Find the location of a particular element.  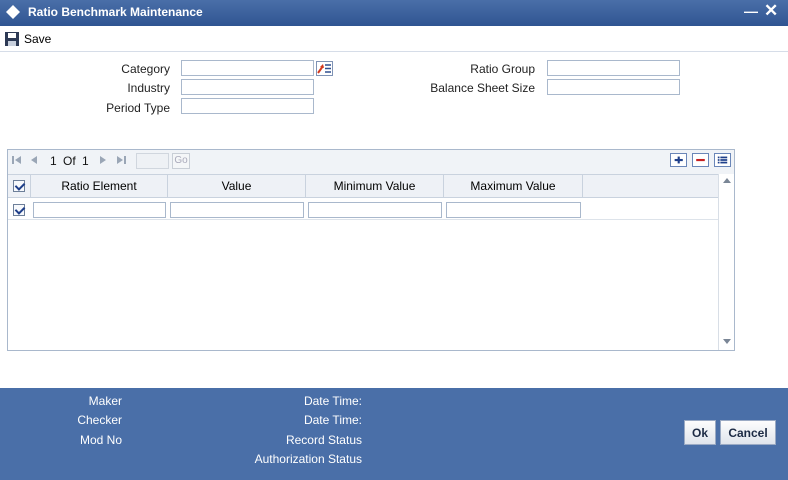

next-page-icon is located at coordinates (103, 160).